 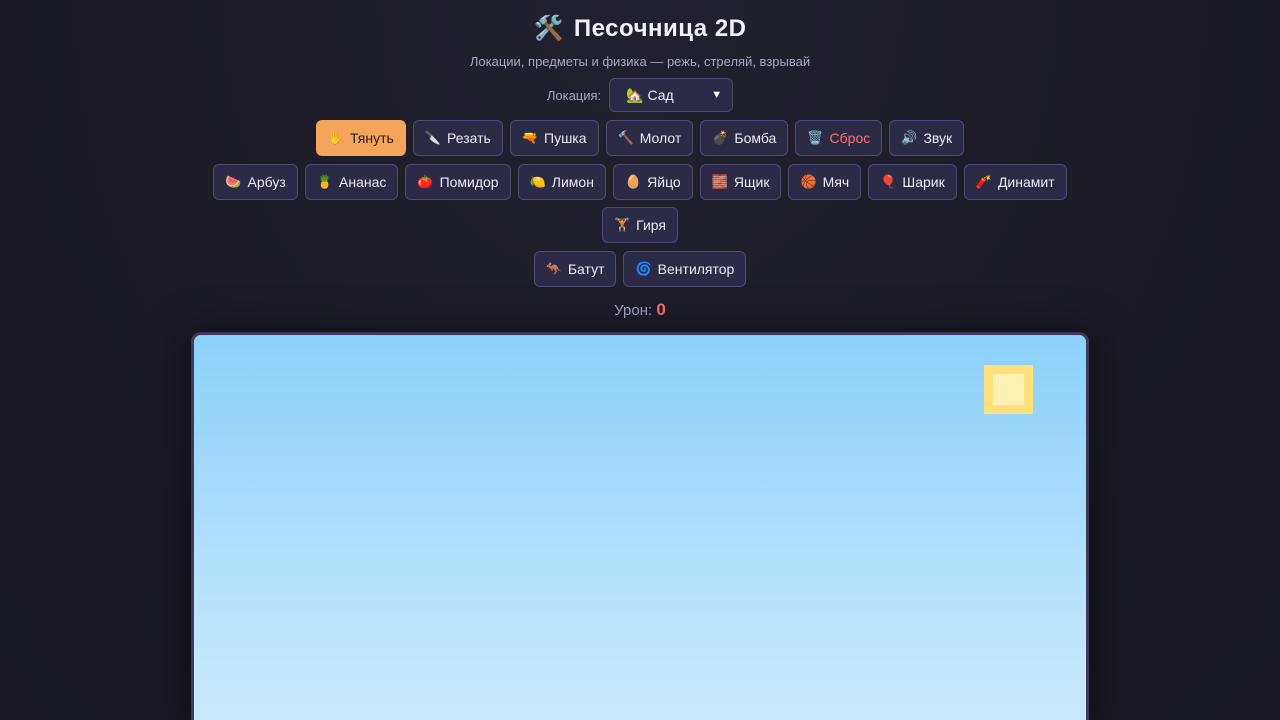 I want to click on location-row: Локация: 🏡 Сад ▼, so click(x=640, y=95).